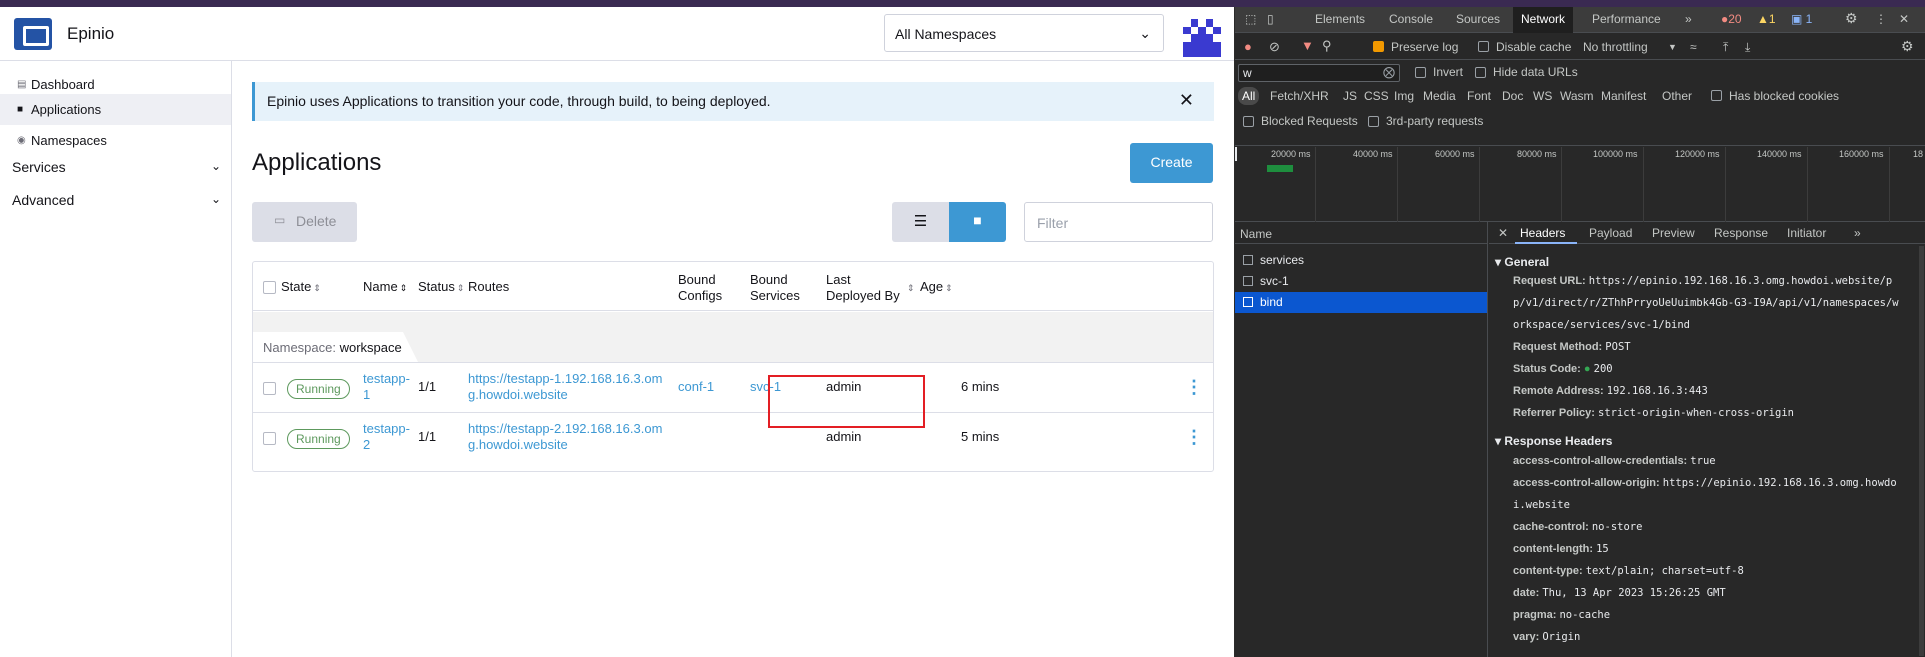 This screenshot has height=657, width=1925. I want to click on response-headers-section: ▾ Response Headers, so click(1553, 441).